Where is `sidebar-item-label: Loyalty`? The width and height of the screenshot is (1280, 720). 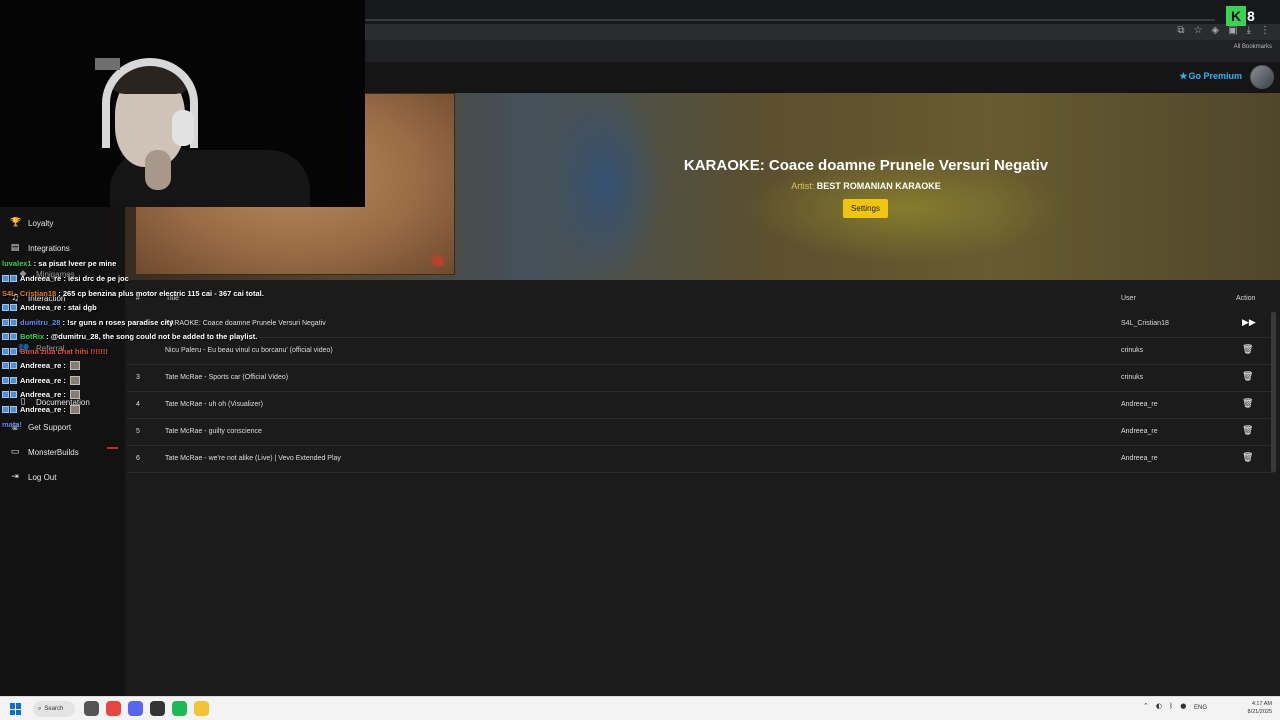 sidebar-item-label: Loyalty is located at coordinates (41, 223).